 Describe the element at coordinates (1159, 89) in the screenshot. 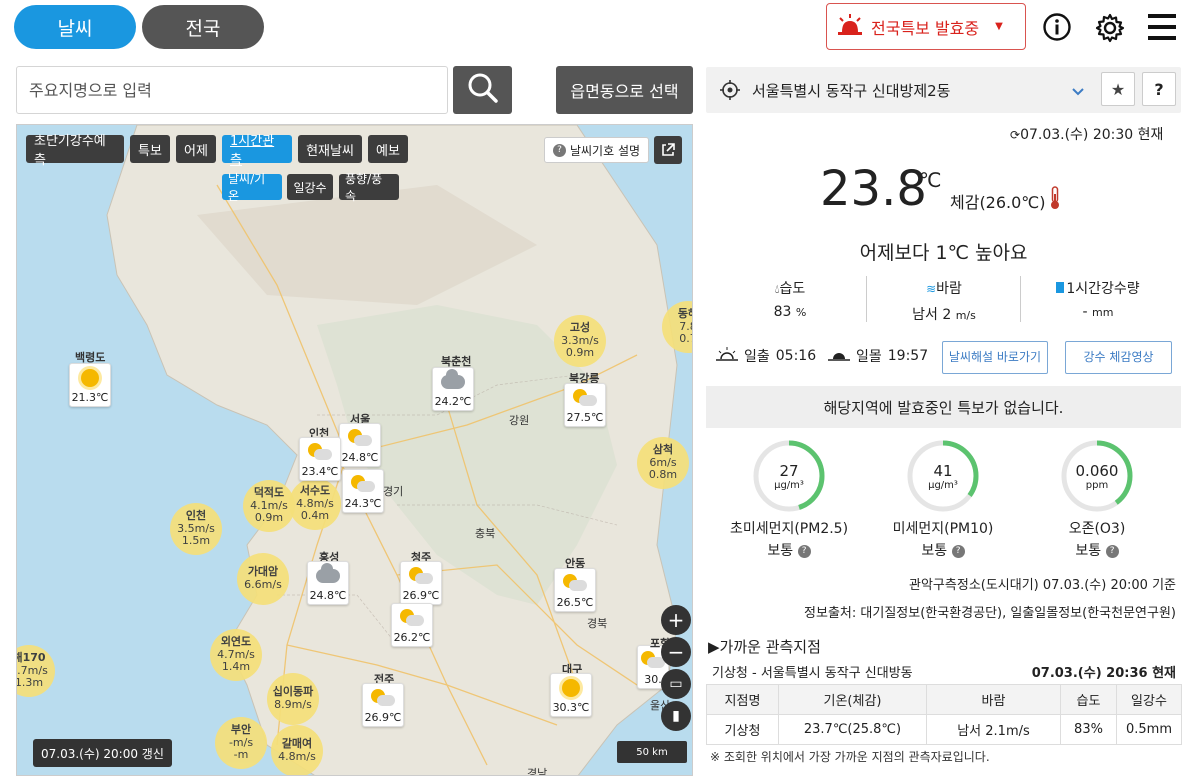

I see `help-button: ?` at that location.